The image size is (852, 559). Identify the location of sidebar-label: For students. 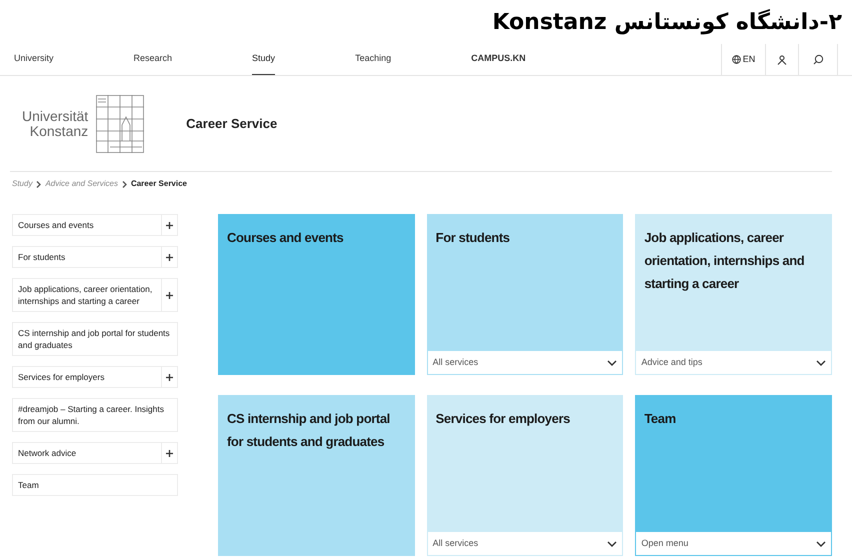
(41, 257).